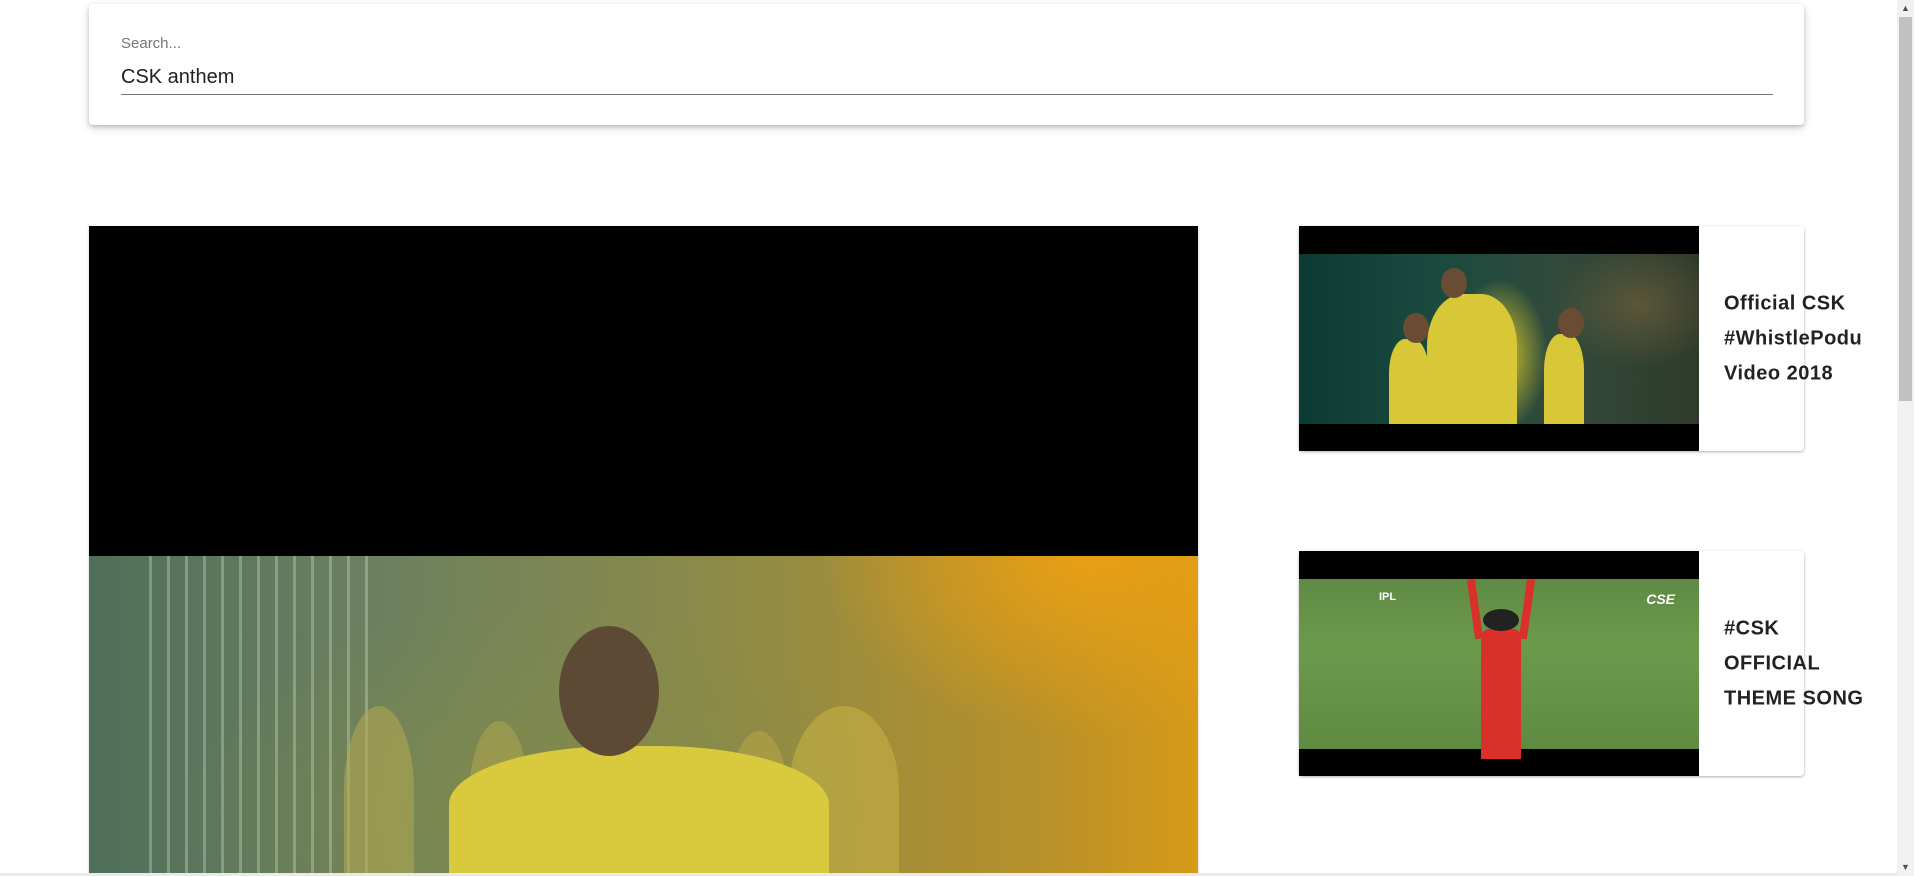  I want to click on umpire-hat, so click(1501, 620).